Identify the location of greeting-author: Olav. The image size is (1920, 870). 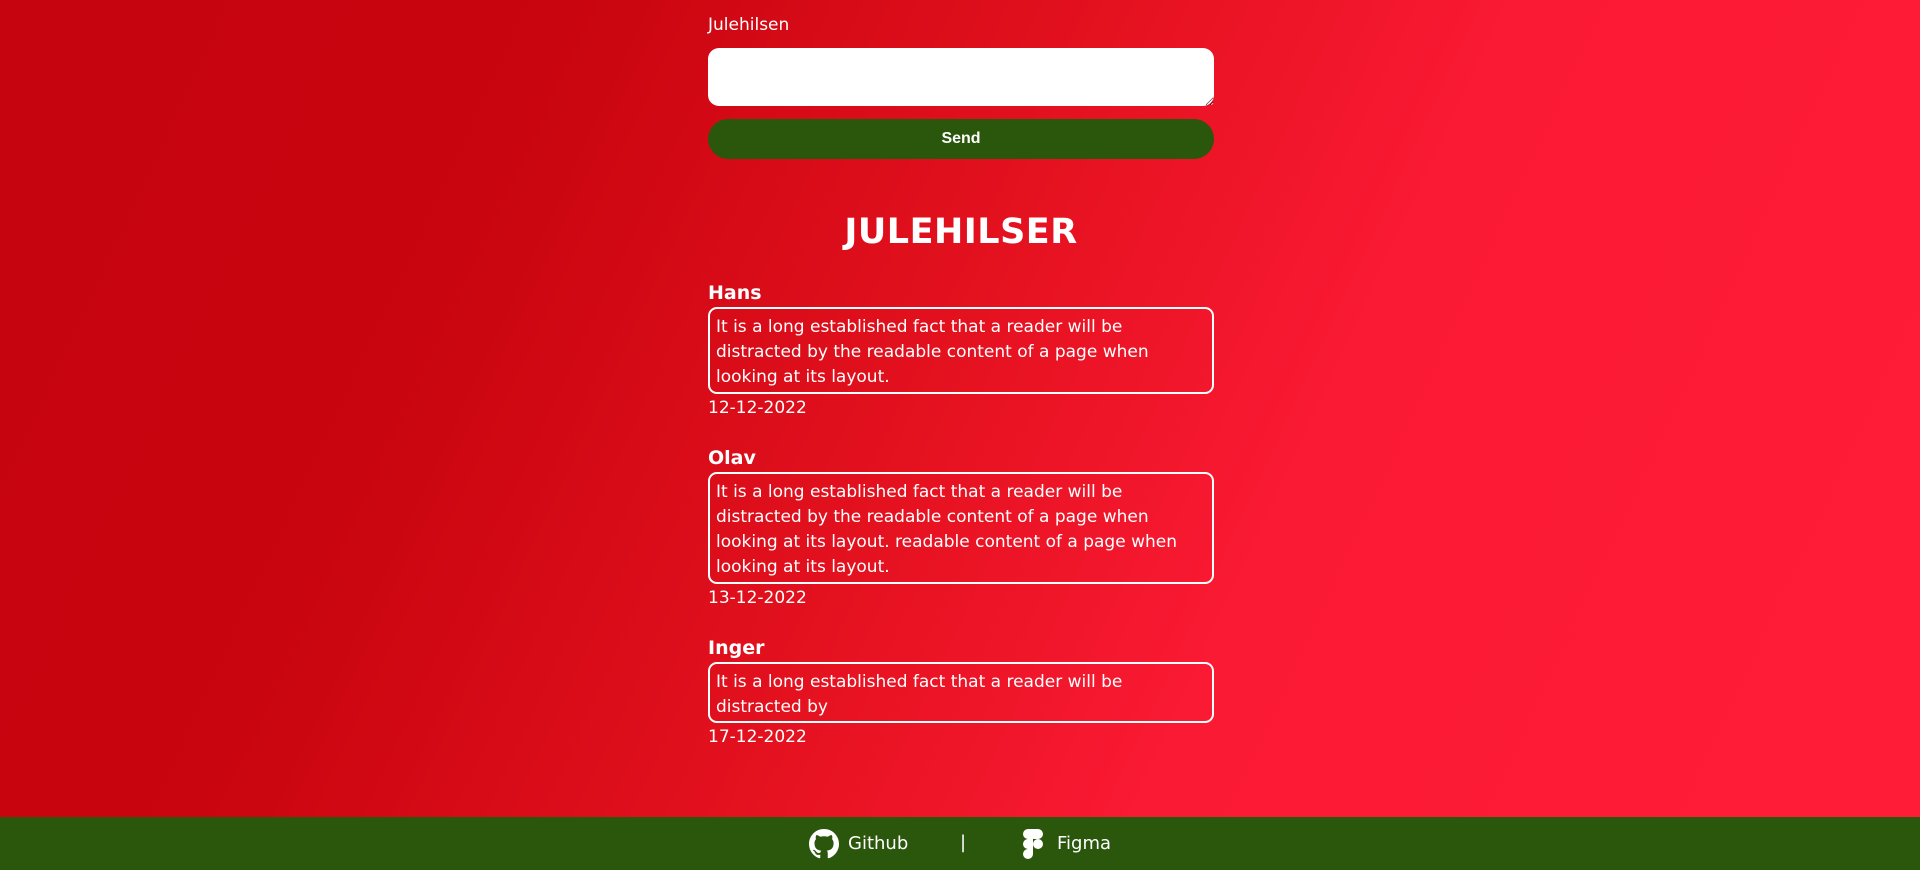
(732, 458).